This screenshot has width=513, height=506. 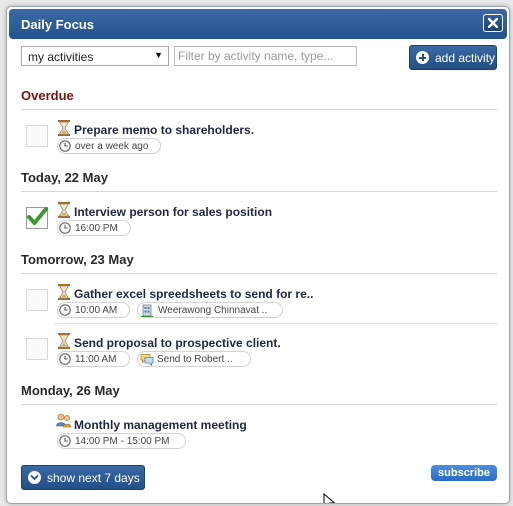 I want to click on mouse-cursor-icon, so click(x=329, y=498).